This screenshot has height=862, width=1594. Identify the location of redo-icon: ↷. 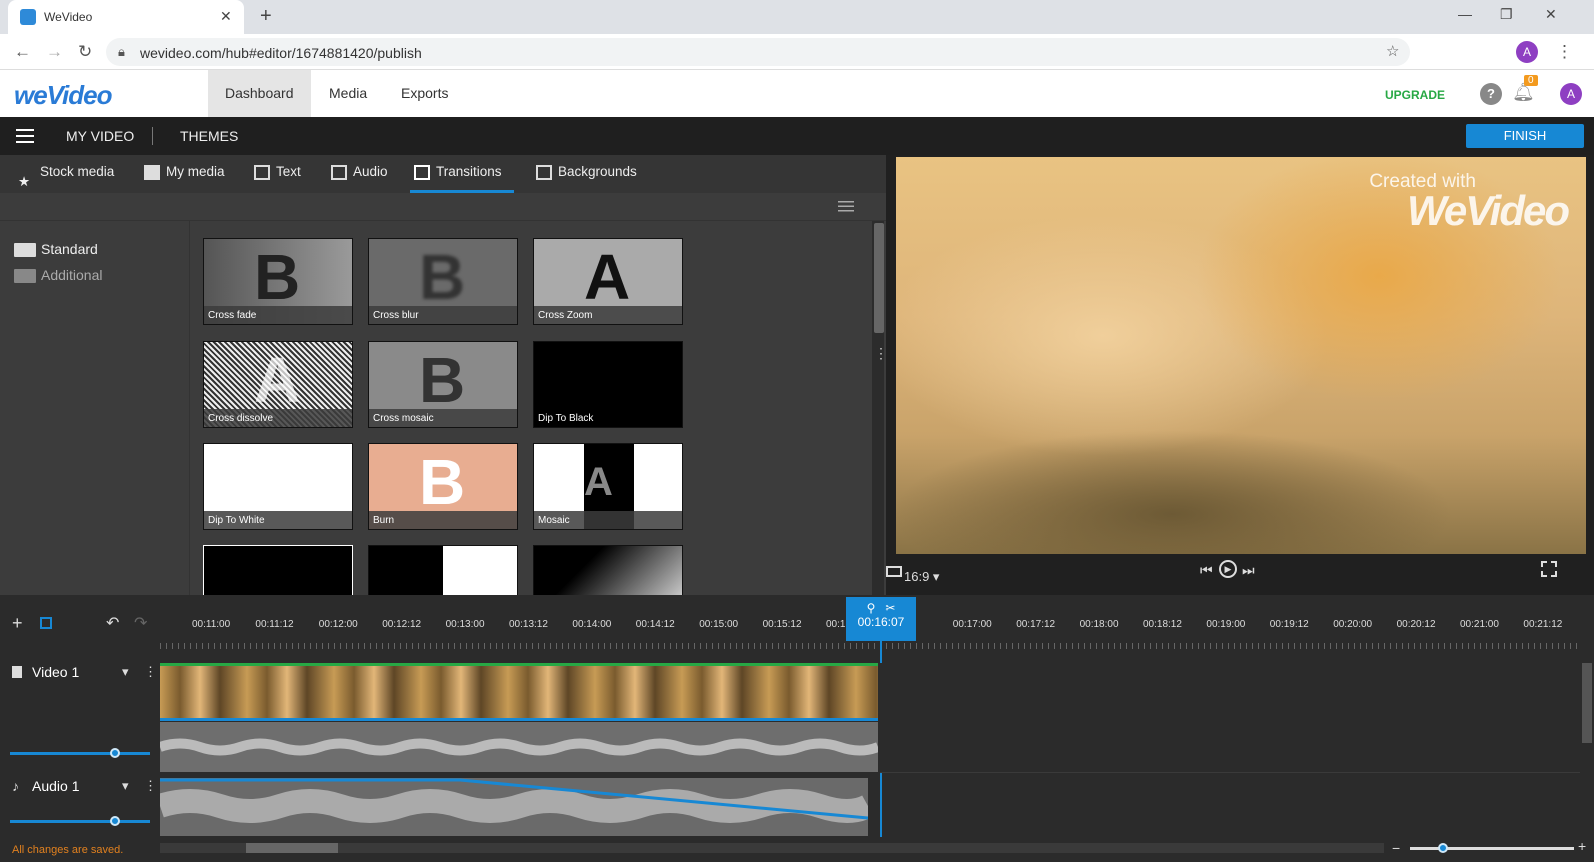
(140, 623).